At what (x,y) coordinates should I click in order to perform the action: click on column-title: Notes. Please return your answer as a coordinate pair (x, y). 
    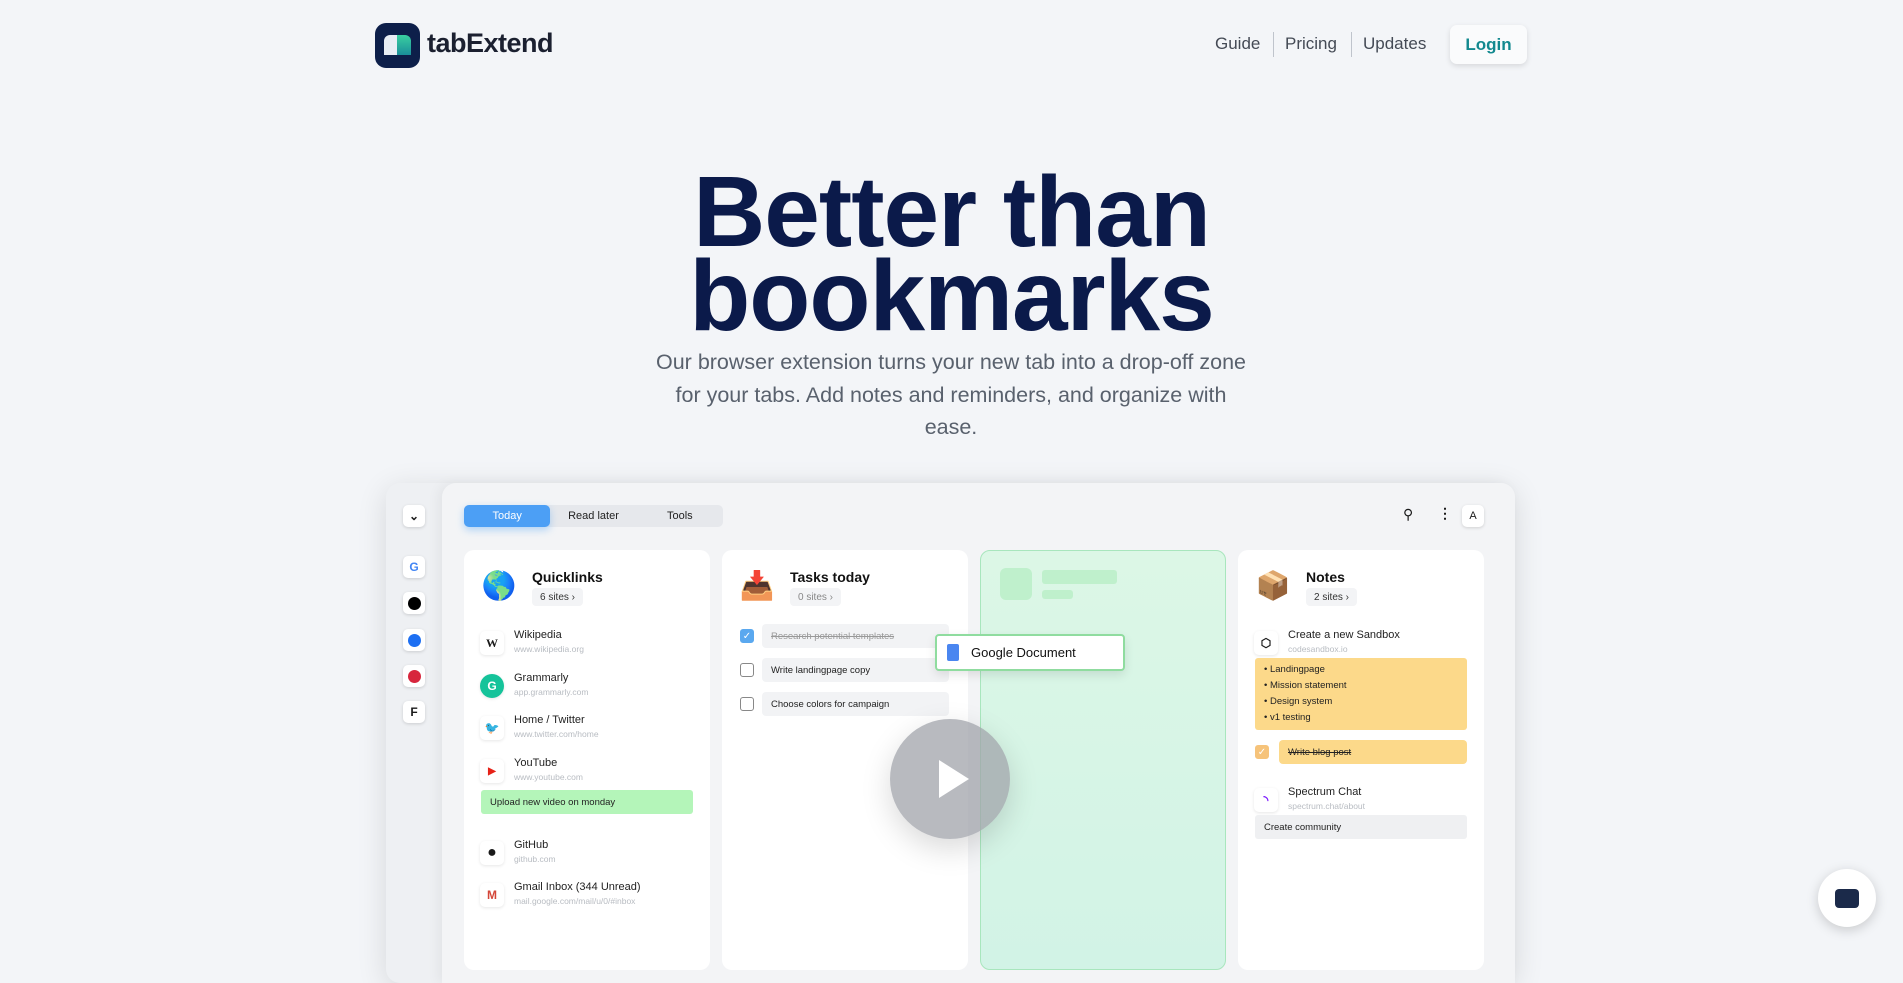
    Looking at the image, I should click on (1325, 577).